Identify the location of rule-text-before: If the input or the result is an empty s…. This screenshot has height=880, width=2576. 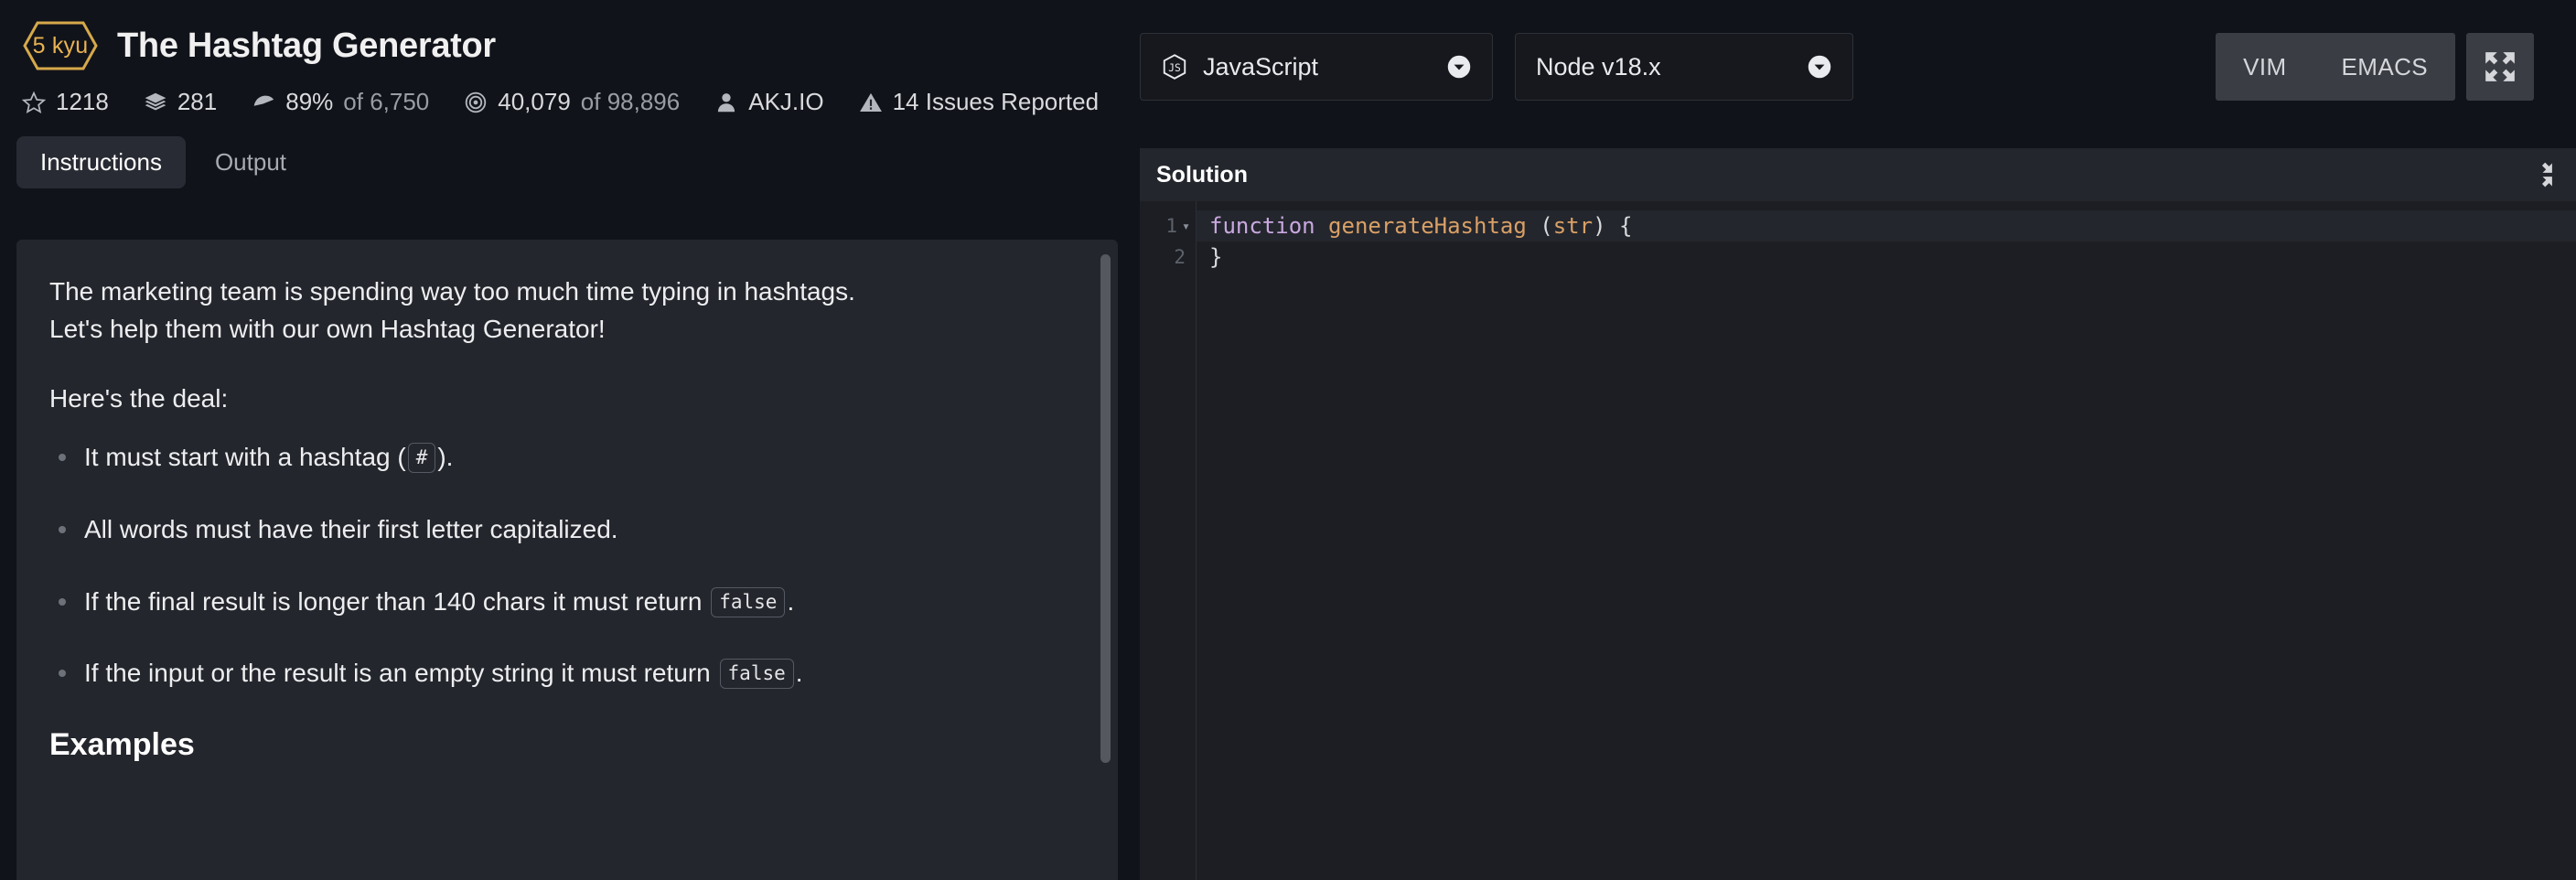
(401, 674).